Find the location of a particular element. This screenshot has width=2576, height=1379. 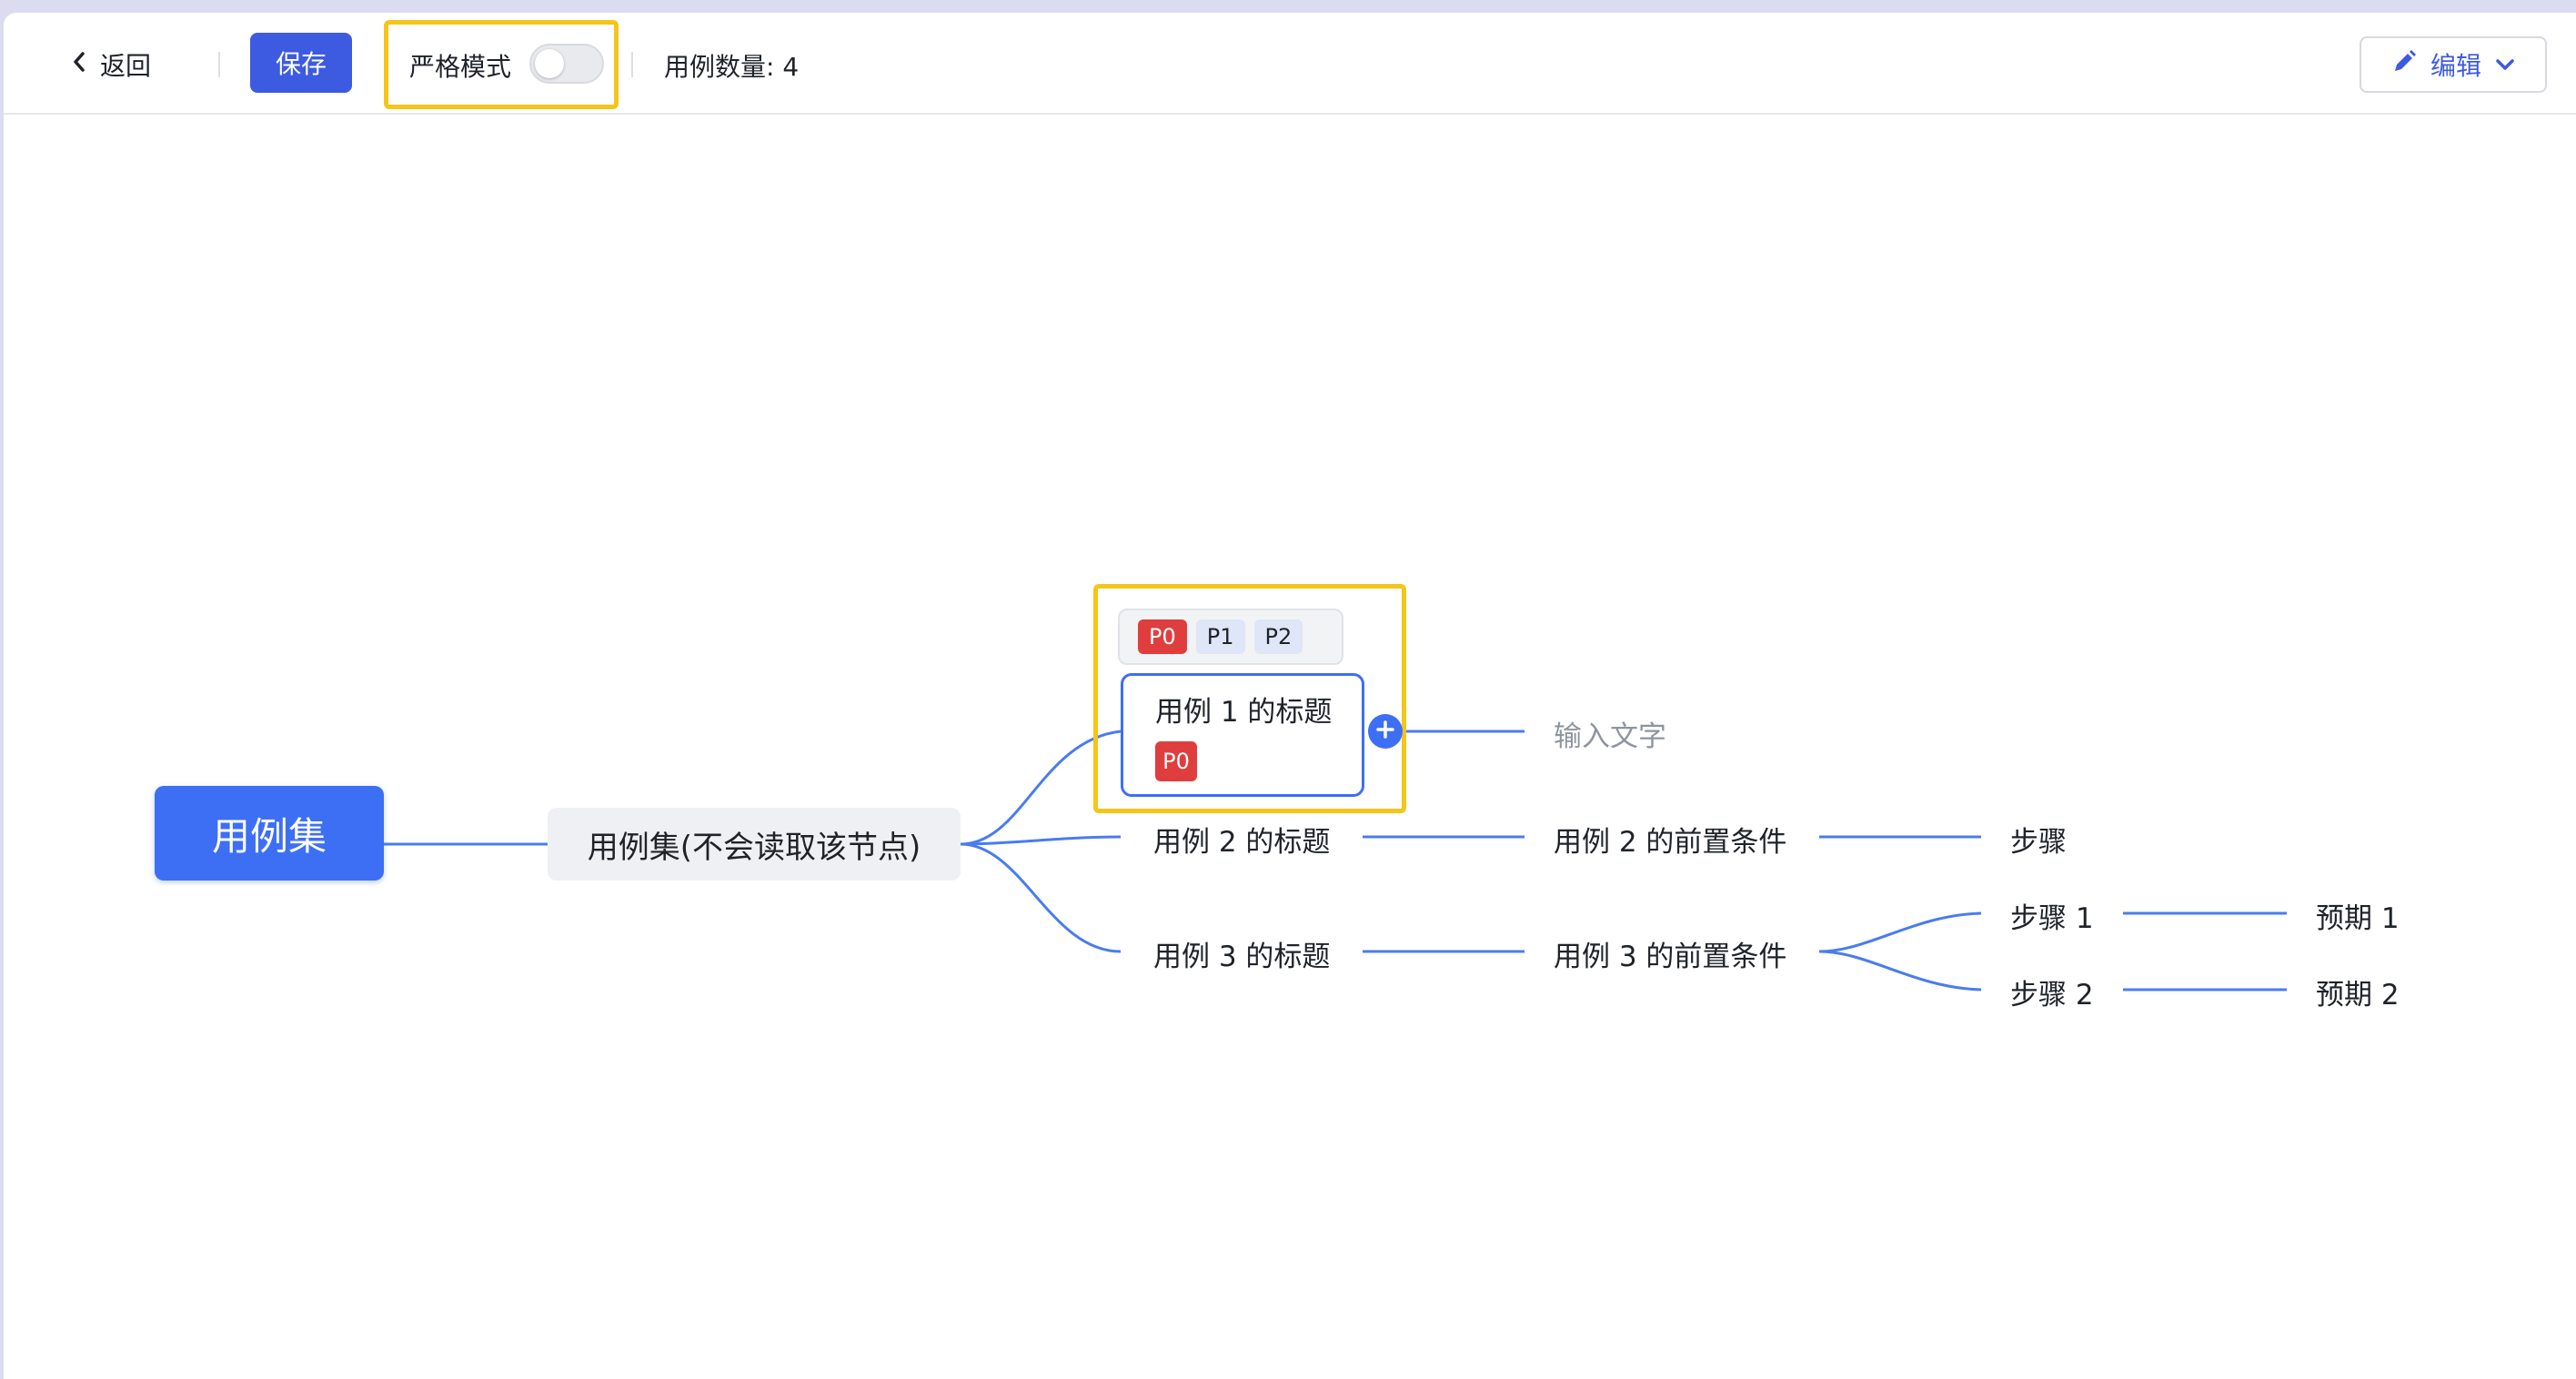

case-set-node: 用例集(不会读取该节点) is located at coordinates (754, 844).